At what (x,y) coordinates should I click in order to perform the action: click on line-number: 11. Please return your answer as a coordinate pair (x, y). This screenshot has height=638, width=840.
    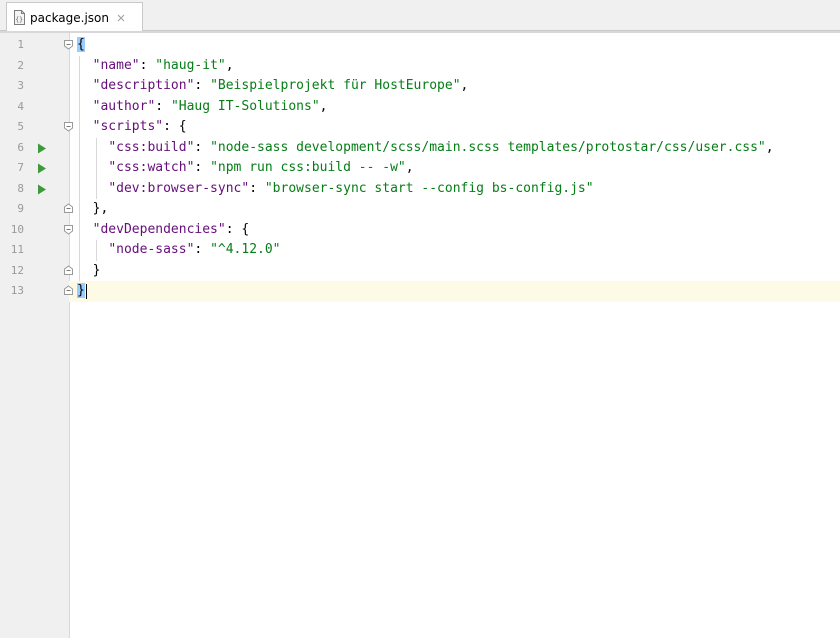
    Looking at the image, I should click on (17, 249).